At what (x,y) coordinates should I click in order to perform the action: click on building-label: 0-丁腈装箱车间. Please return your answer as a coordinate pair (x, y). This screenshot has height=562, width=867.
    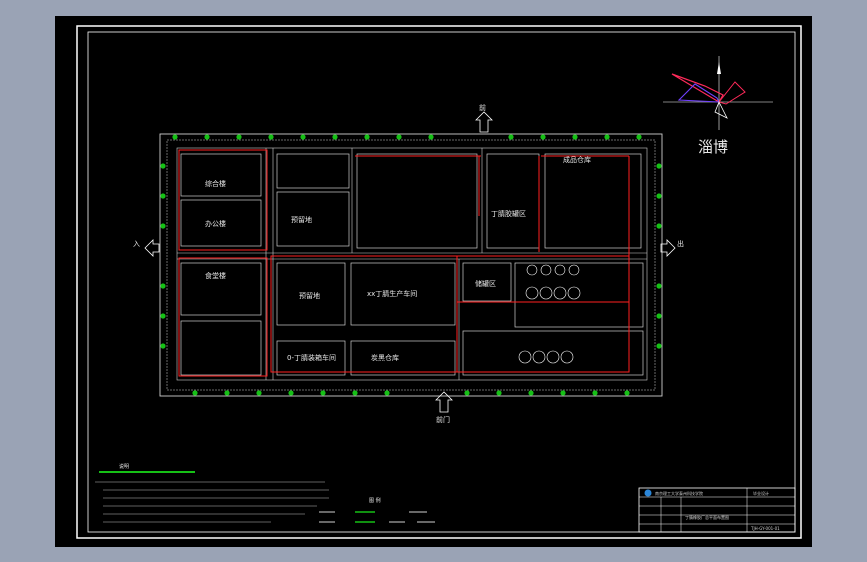
    Looking at the image, I should click on (311, 357).